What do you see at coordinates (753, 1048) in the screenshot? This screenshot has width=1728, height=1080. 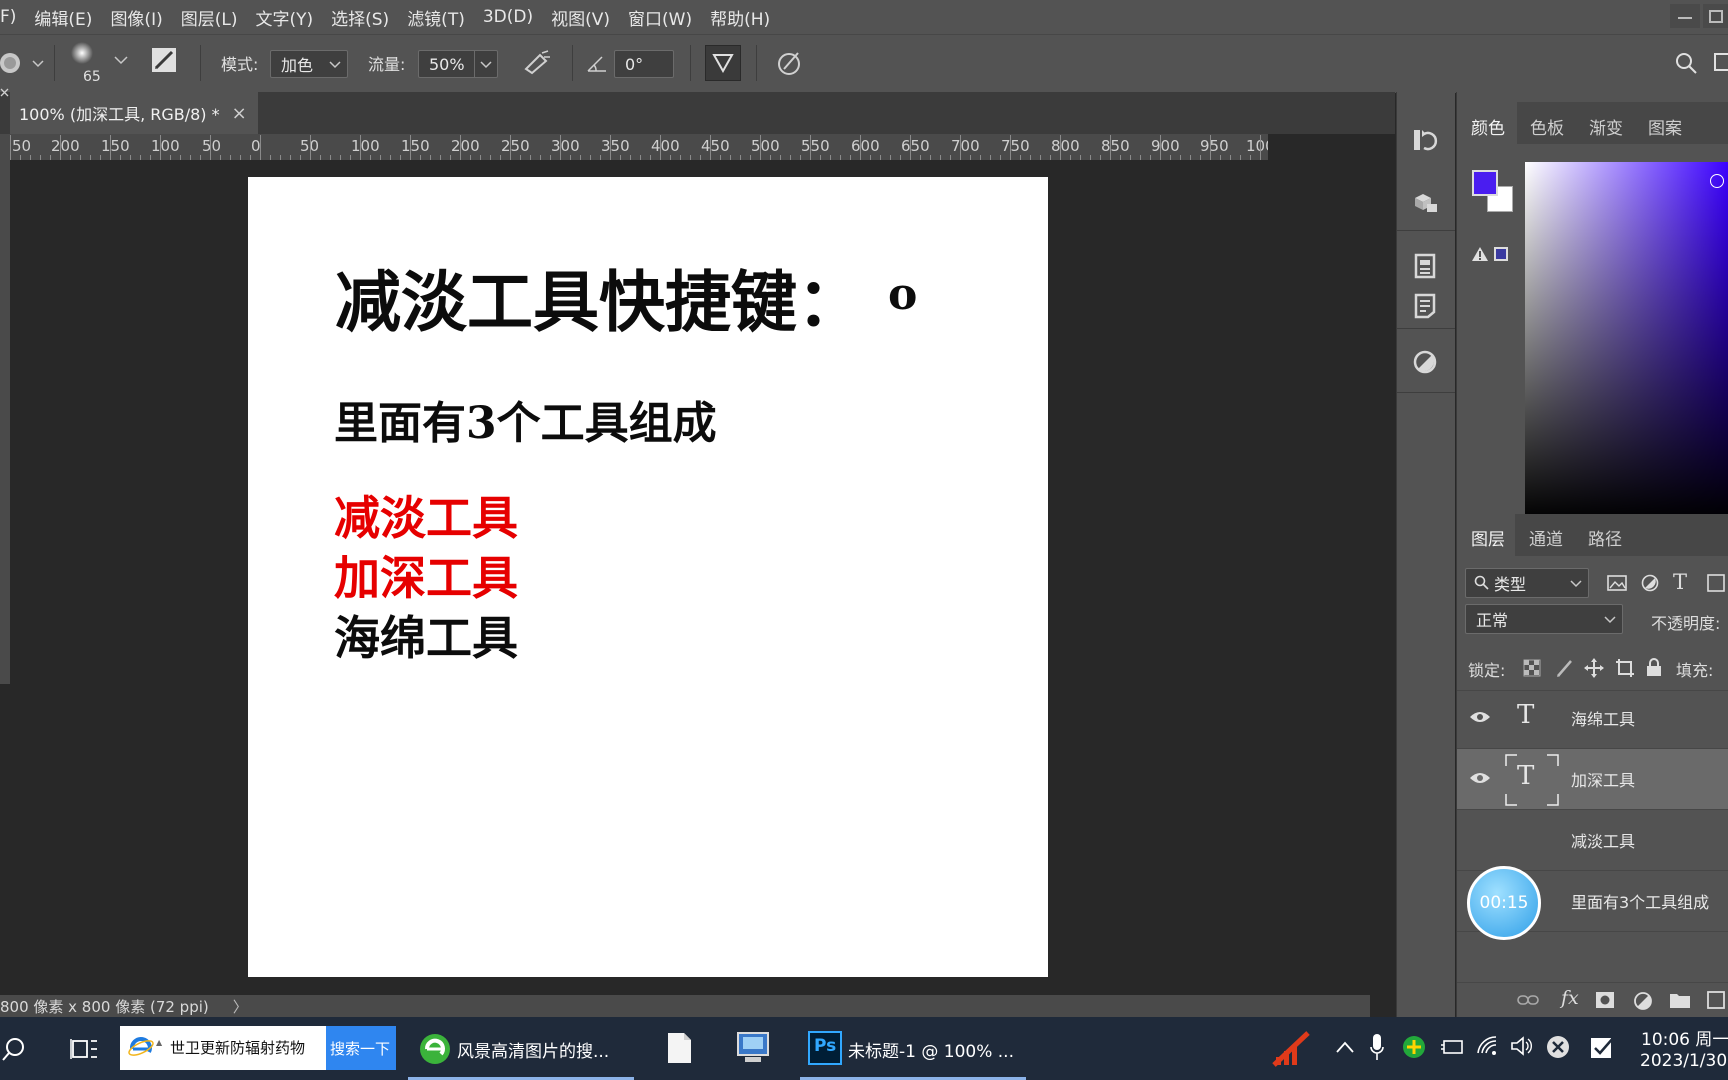 I see `computer-icon` at bounding box center [753, 1048].